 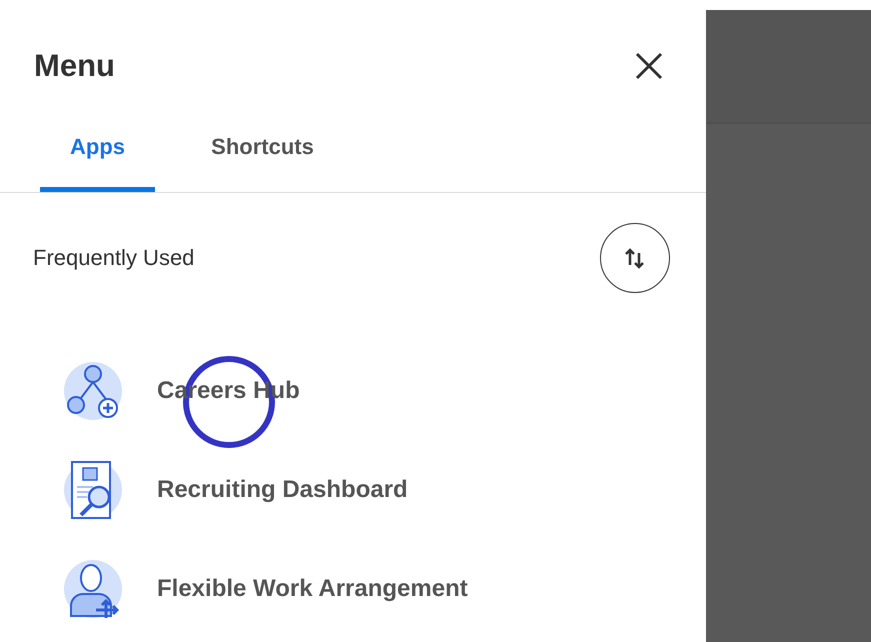 What do you see at coordinates (384, 490) in the screenshot?
I see `app-item: Recruiting Dashboard` at bounding box center [384, 490].